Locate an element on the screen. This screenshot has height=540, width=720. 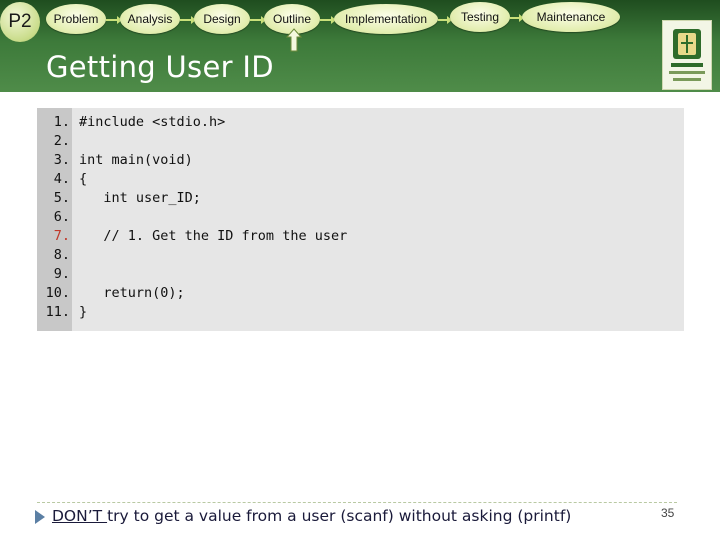
page-number: 35 is located at coordinates (668, 513).